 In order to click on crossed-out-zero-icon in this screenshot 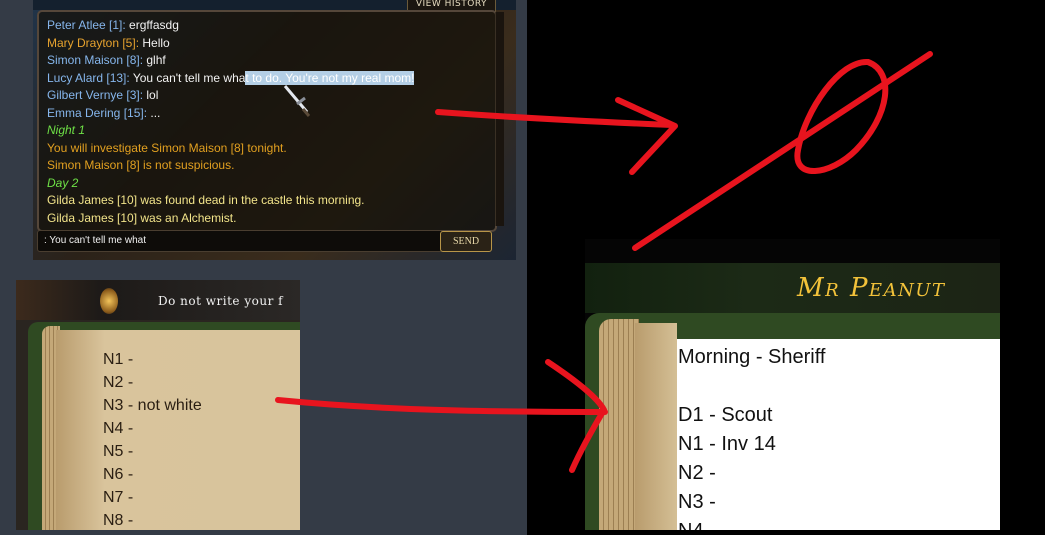, I will do `click(841, 116)`.